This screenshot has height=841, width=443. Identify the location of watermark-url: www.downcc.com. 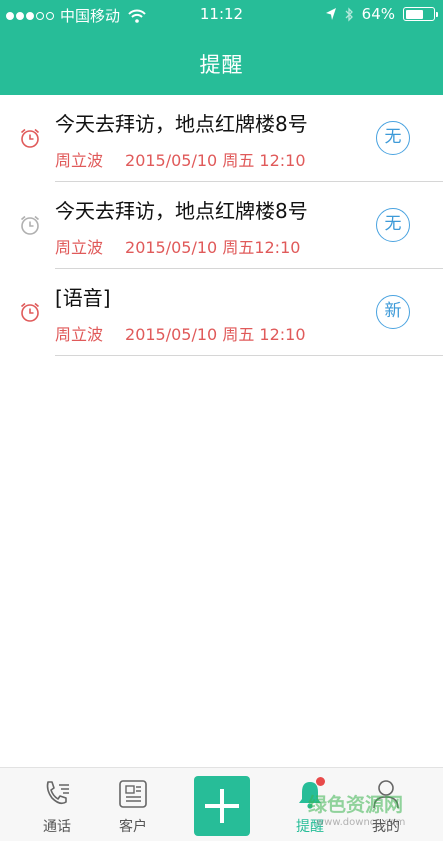
(361, 822).